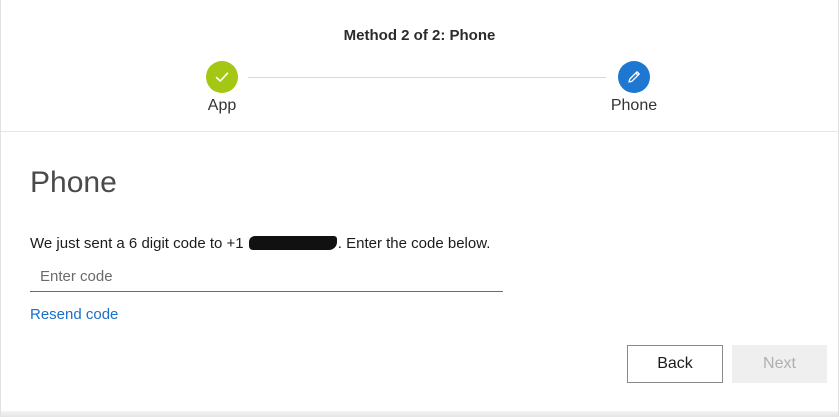 The height and width of the screenshot is (417, 839). I want to click on instruction-suffix: . Enter the code below., so click(414, 243).